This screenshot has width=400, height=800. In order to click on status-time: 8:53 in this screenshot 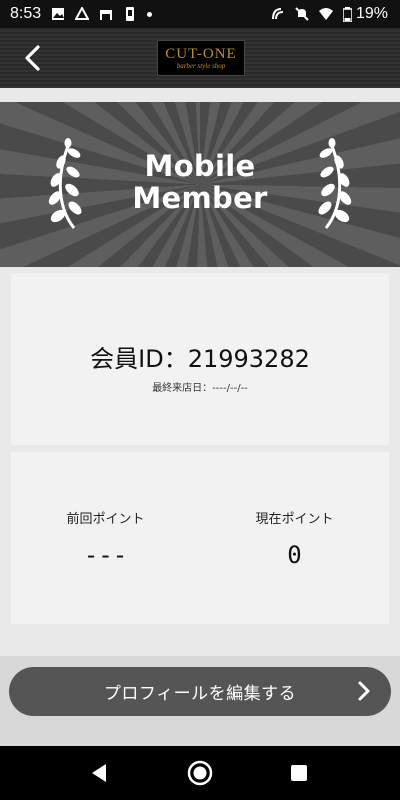, I will do `click(26, 13)`.